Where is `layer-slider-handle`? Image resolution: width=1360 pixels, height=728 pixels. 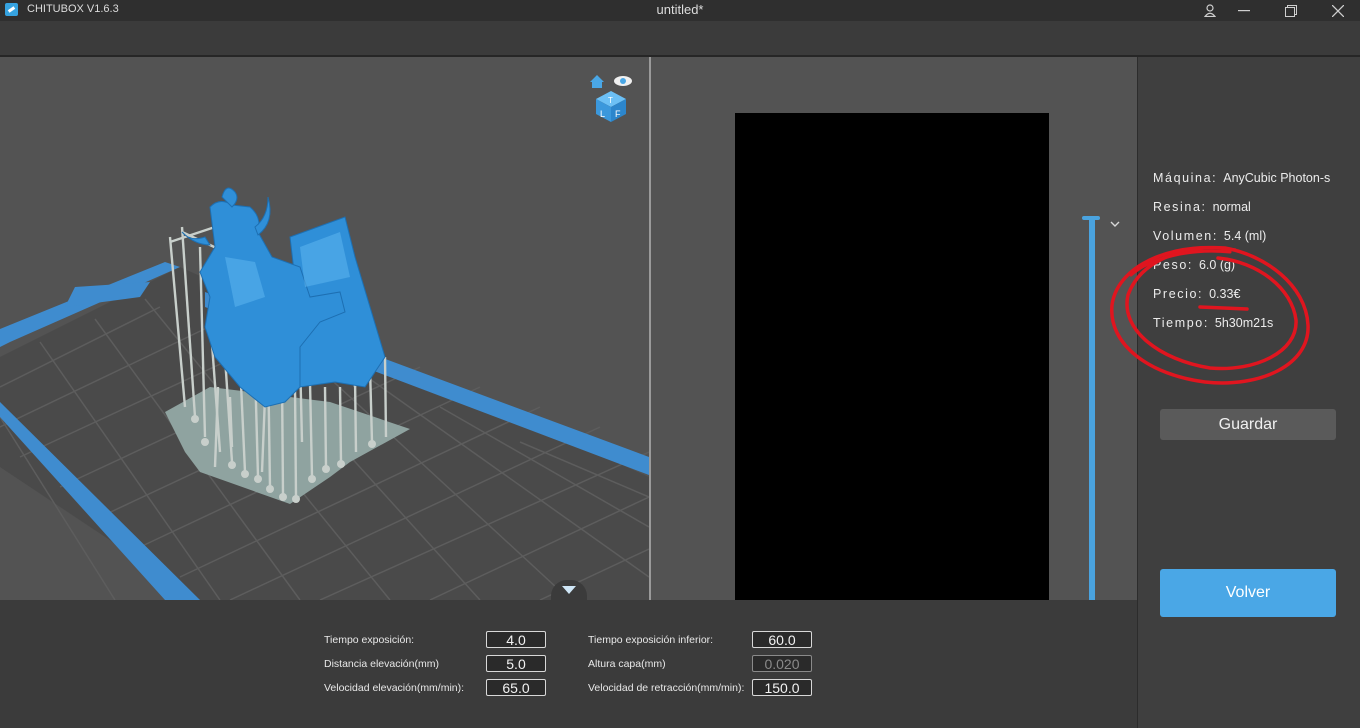
layer-slider-handle is located at coordinates (1091, 218).